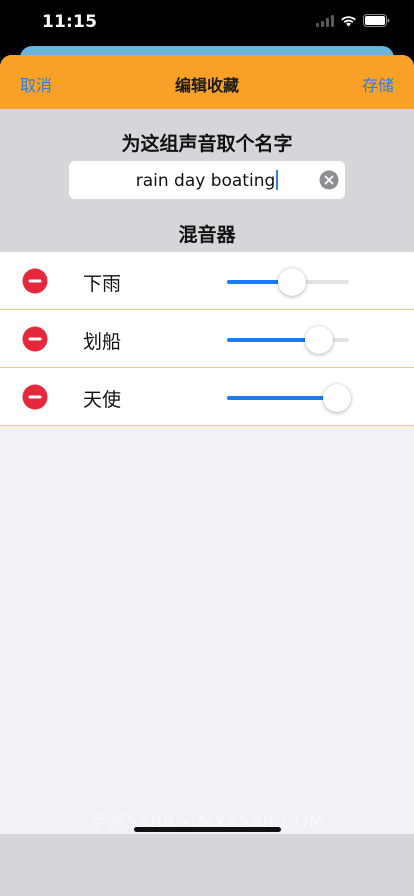 The image size is (414, 896). I want to click on name-input: rain day boating, so click(207, 180).